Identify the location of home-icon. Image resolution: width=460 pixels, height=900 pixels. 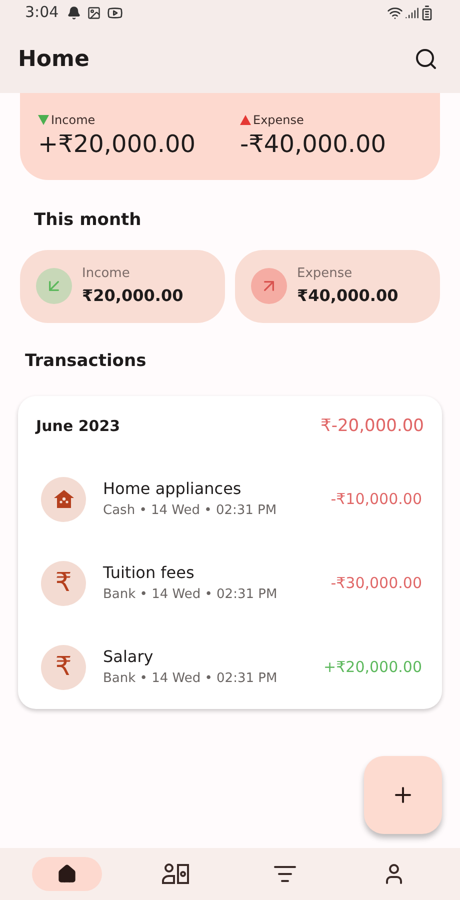
(66, 874).